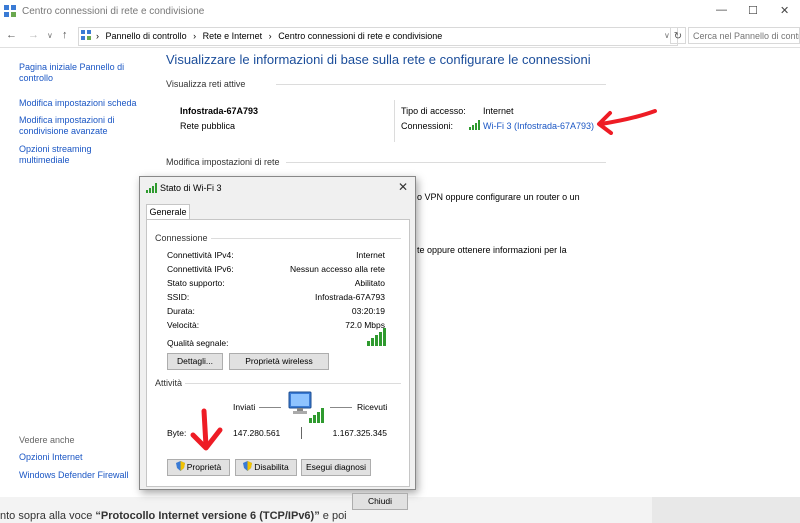  What do you see at coordinates (200, 269) in the screenshot?
I see `ipv6-label: Connettività IPv6:` at bounding box center [200, 269].